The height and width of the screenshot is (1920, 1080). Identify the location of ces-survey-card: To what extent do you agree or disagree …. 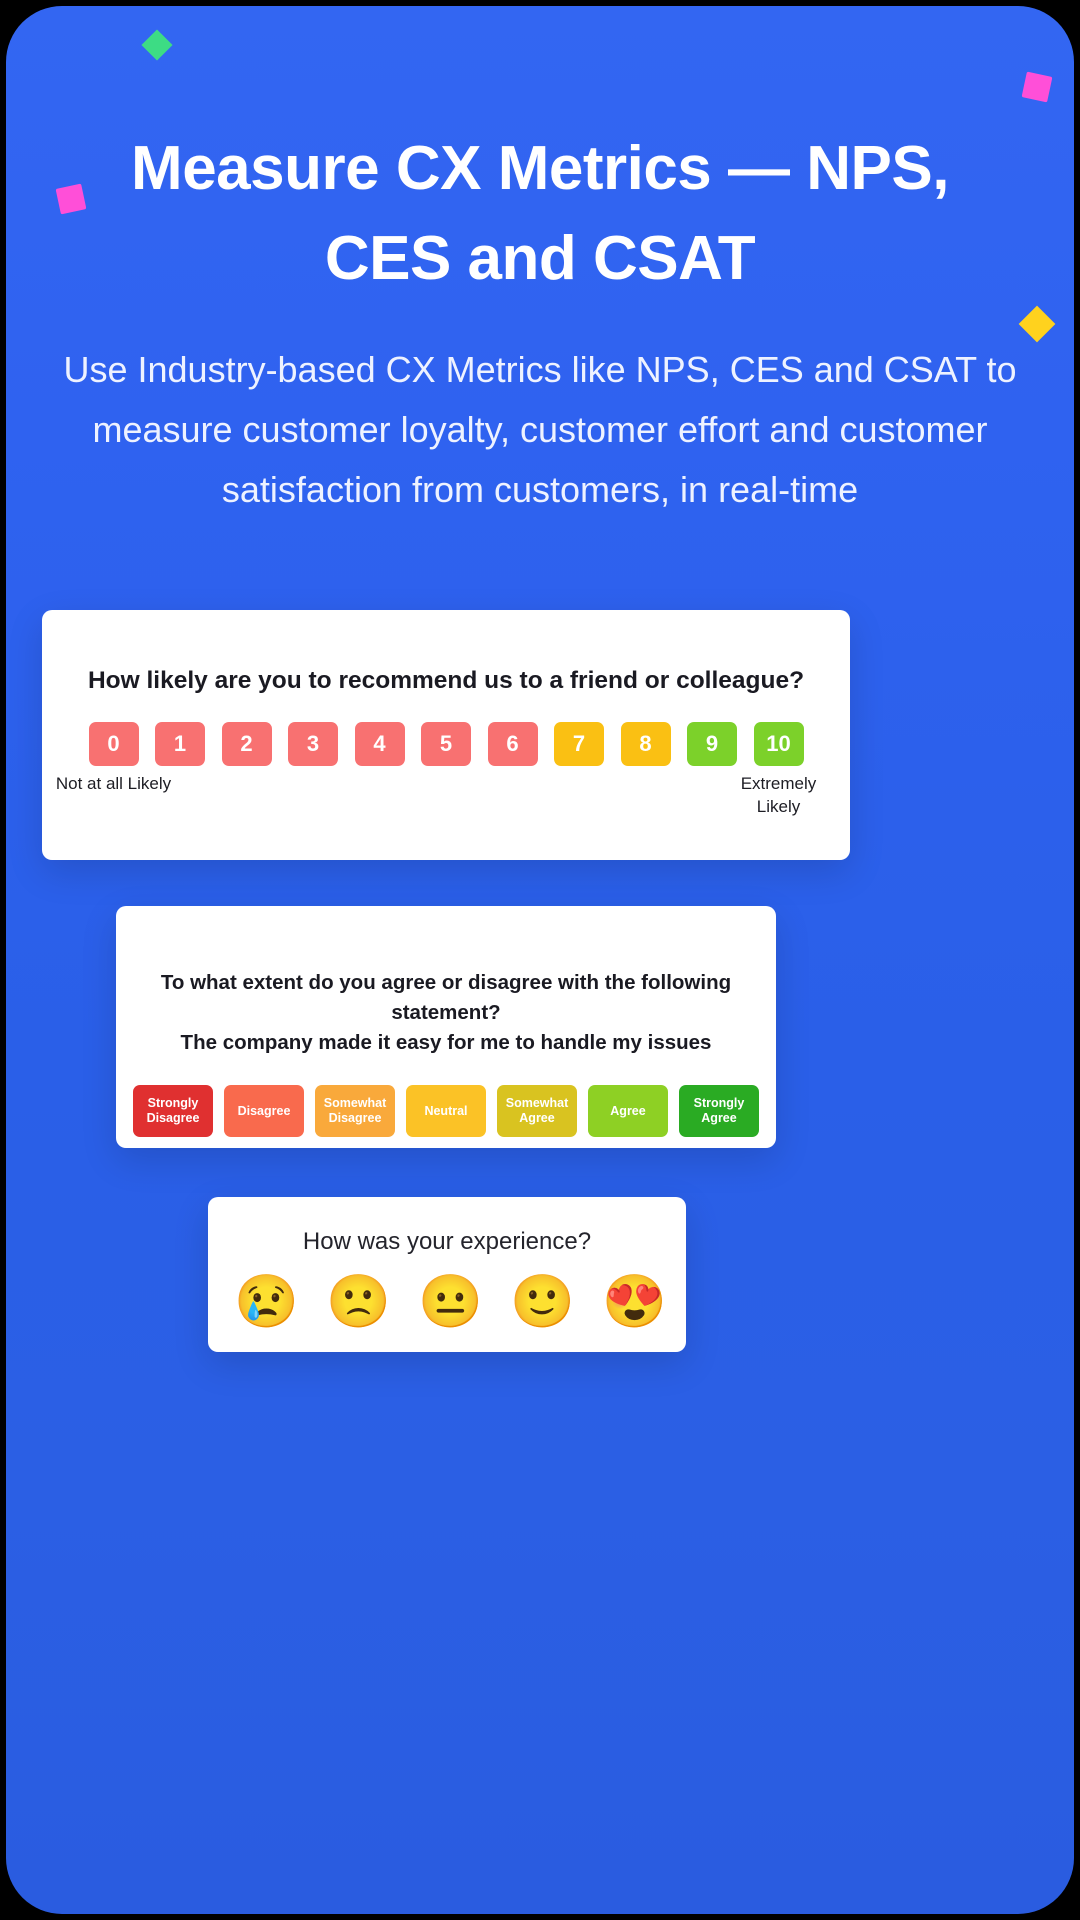
(446, 1027).